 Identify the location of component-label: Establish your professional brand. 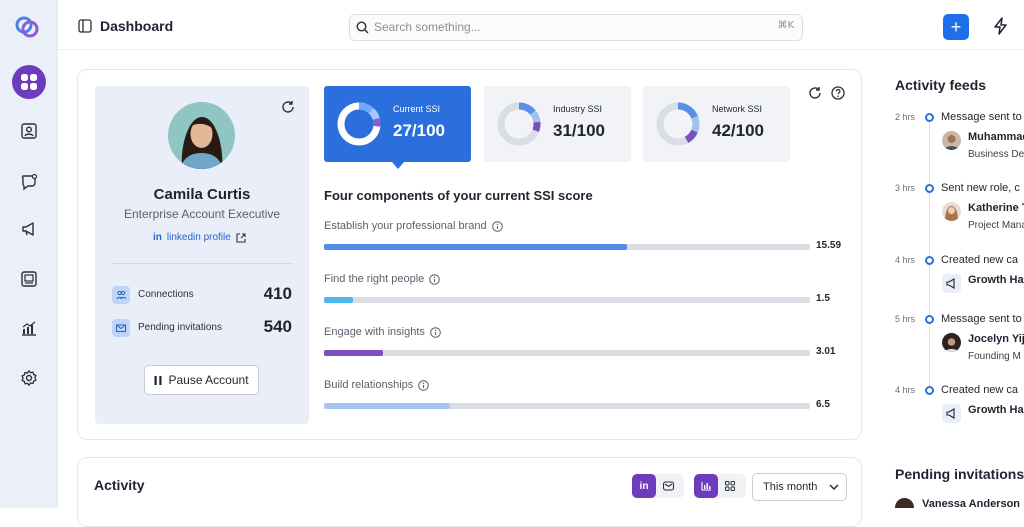
(405, 226).